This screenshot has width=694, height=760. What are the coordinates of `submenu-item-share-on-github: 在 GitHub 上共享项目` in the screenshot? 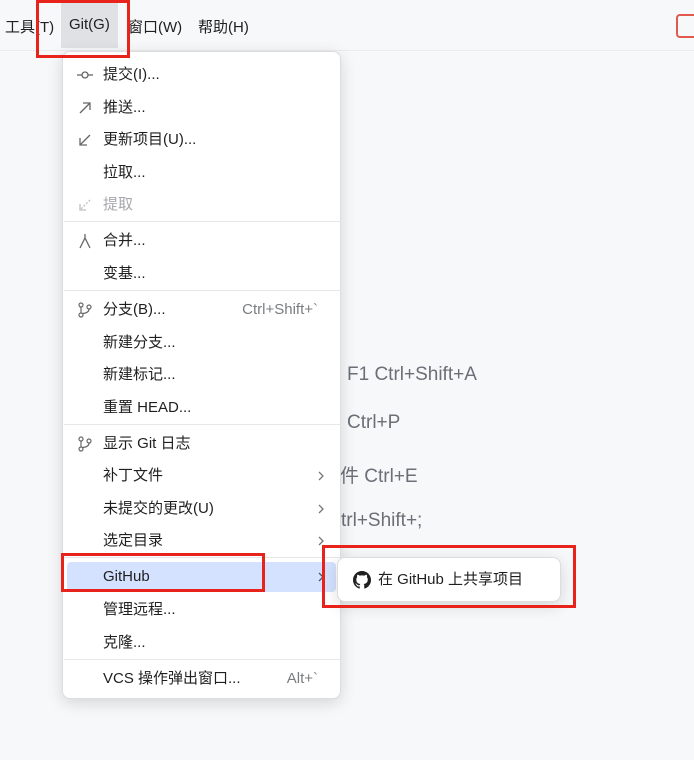 It's located at (449, 580).